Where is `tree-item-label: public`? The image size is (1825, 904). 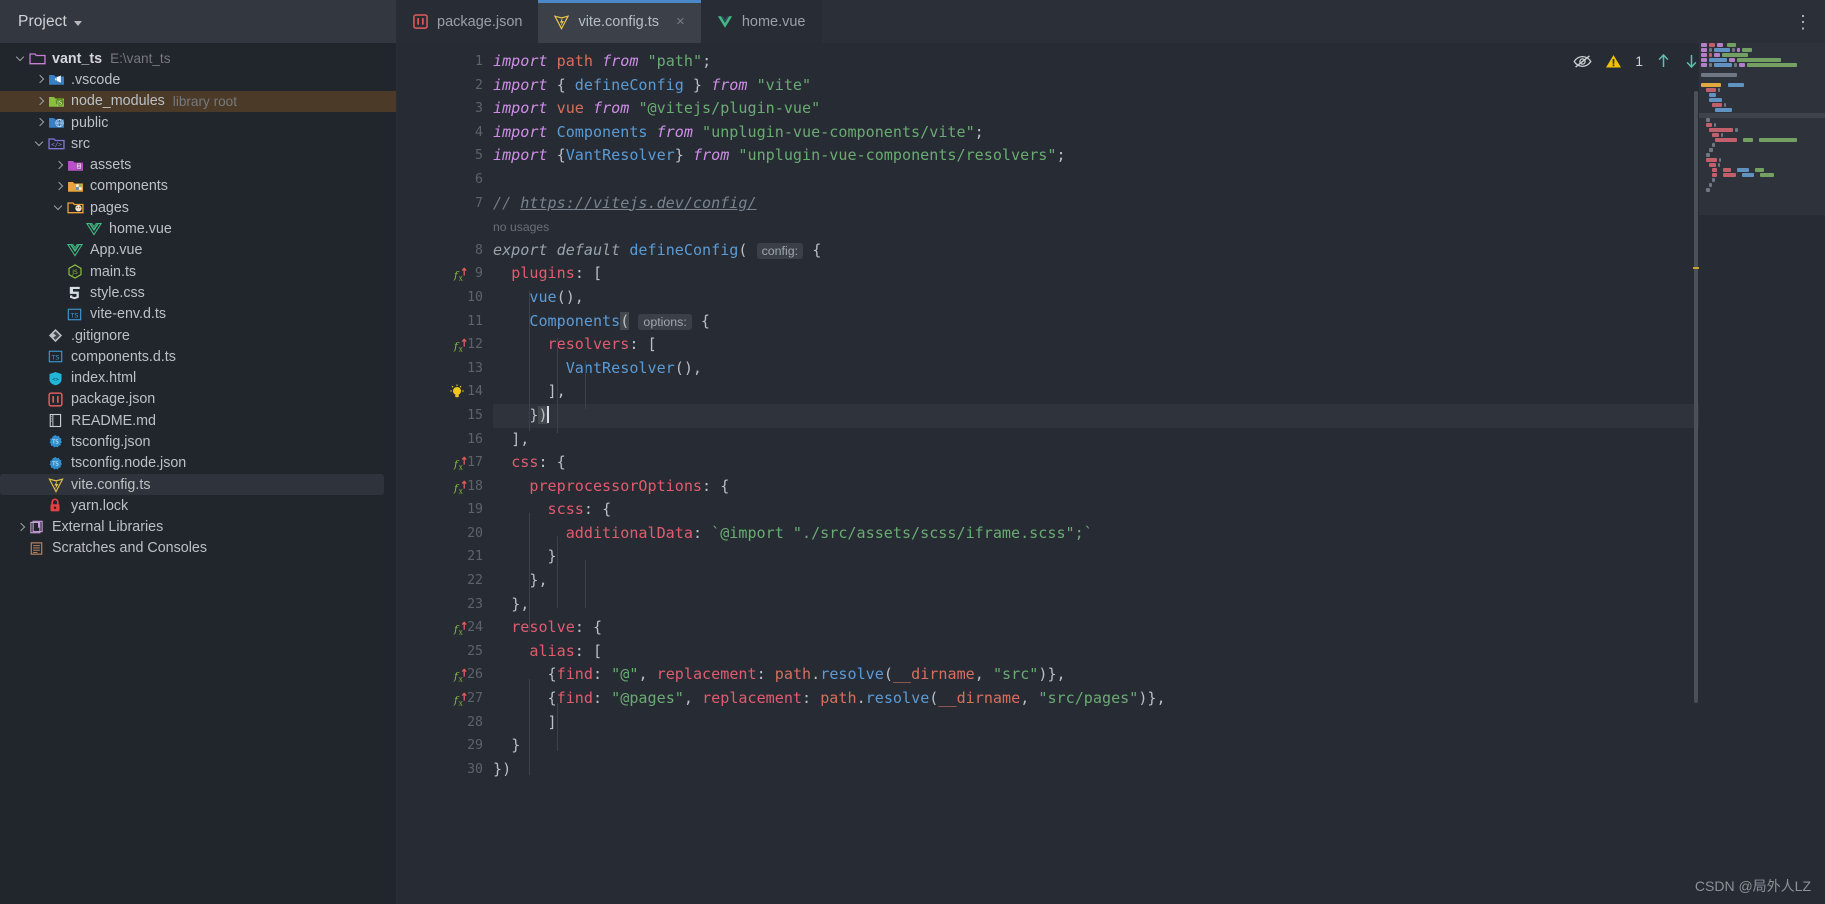 tree-item-label: public is located at coordinates (90, 122).